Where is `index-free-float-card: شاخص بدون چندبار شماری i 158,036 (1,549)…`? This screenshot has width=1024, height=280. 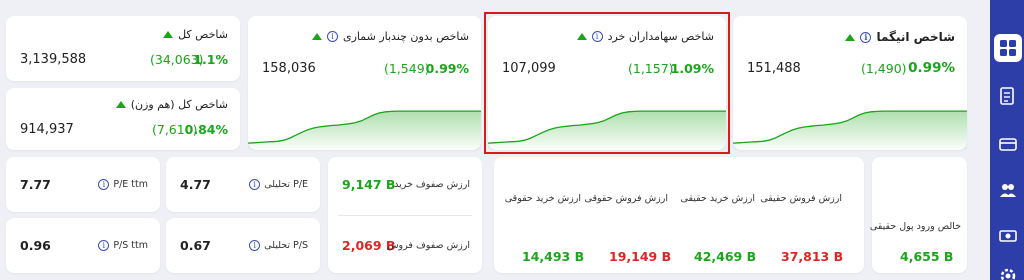 index-free-float-card: شاخص بدون چندبار شماری i 158,036 (1,549)… is located at coordinates (364, 83).